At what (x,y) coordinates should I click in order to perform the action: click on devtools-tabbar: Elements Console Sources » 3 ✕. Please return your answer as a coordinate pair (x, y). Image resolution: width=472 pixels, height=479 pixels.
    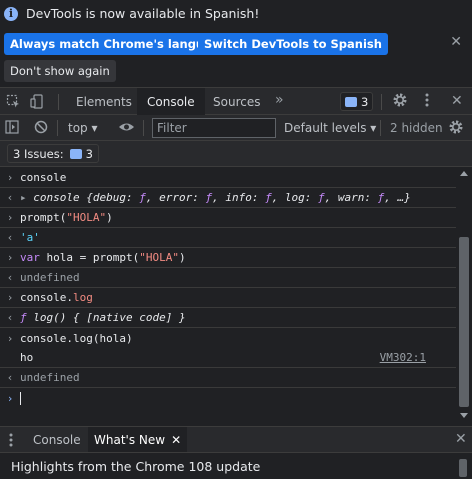
    Looking at the image, I should click on (236, 101).